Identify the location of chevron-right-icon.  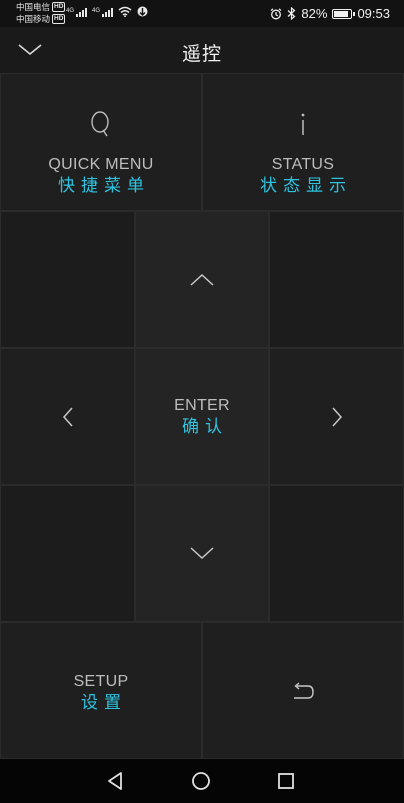
(336, 416).